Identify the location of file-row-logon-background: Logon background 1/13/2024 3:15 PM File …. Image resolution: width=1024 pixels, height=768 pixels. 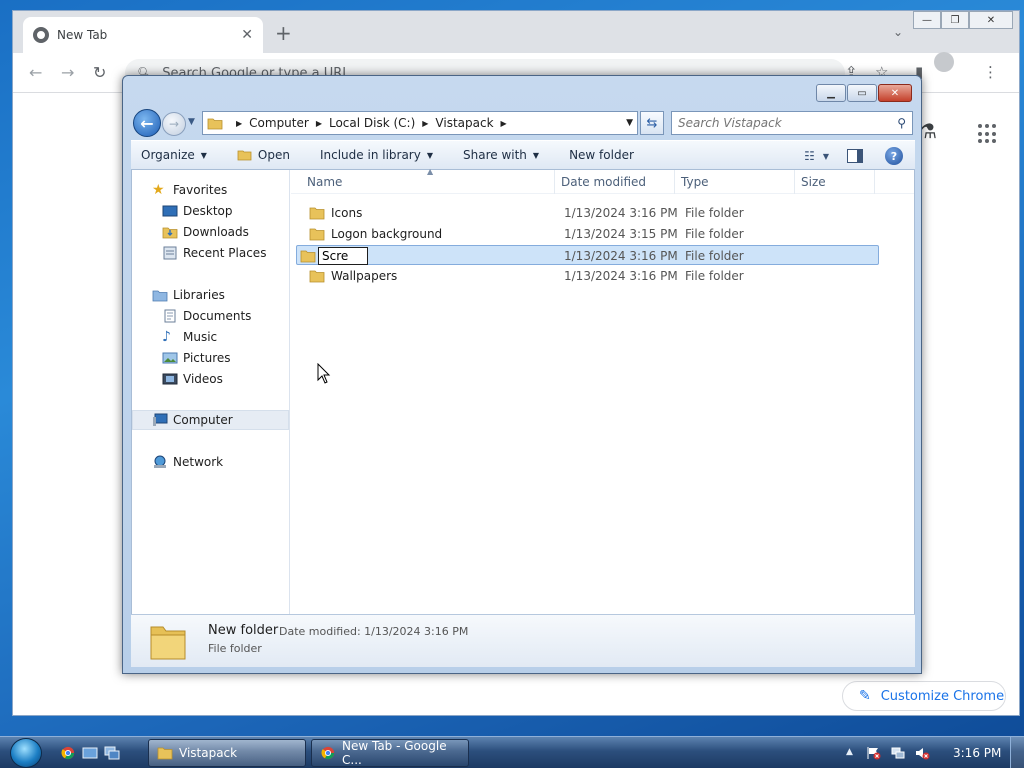
(592, 234).